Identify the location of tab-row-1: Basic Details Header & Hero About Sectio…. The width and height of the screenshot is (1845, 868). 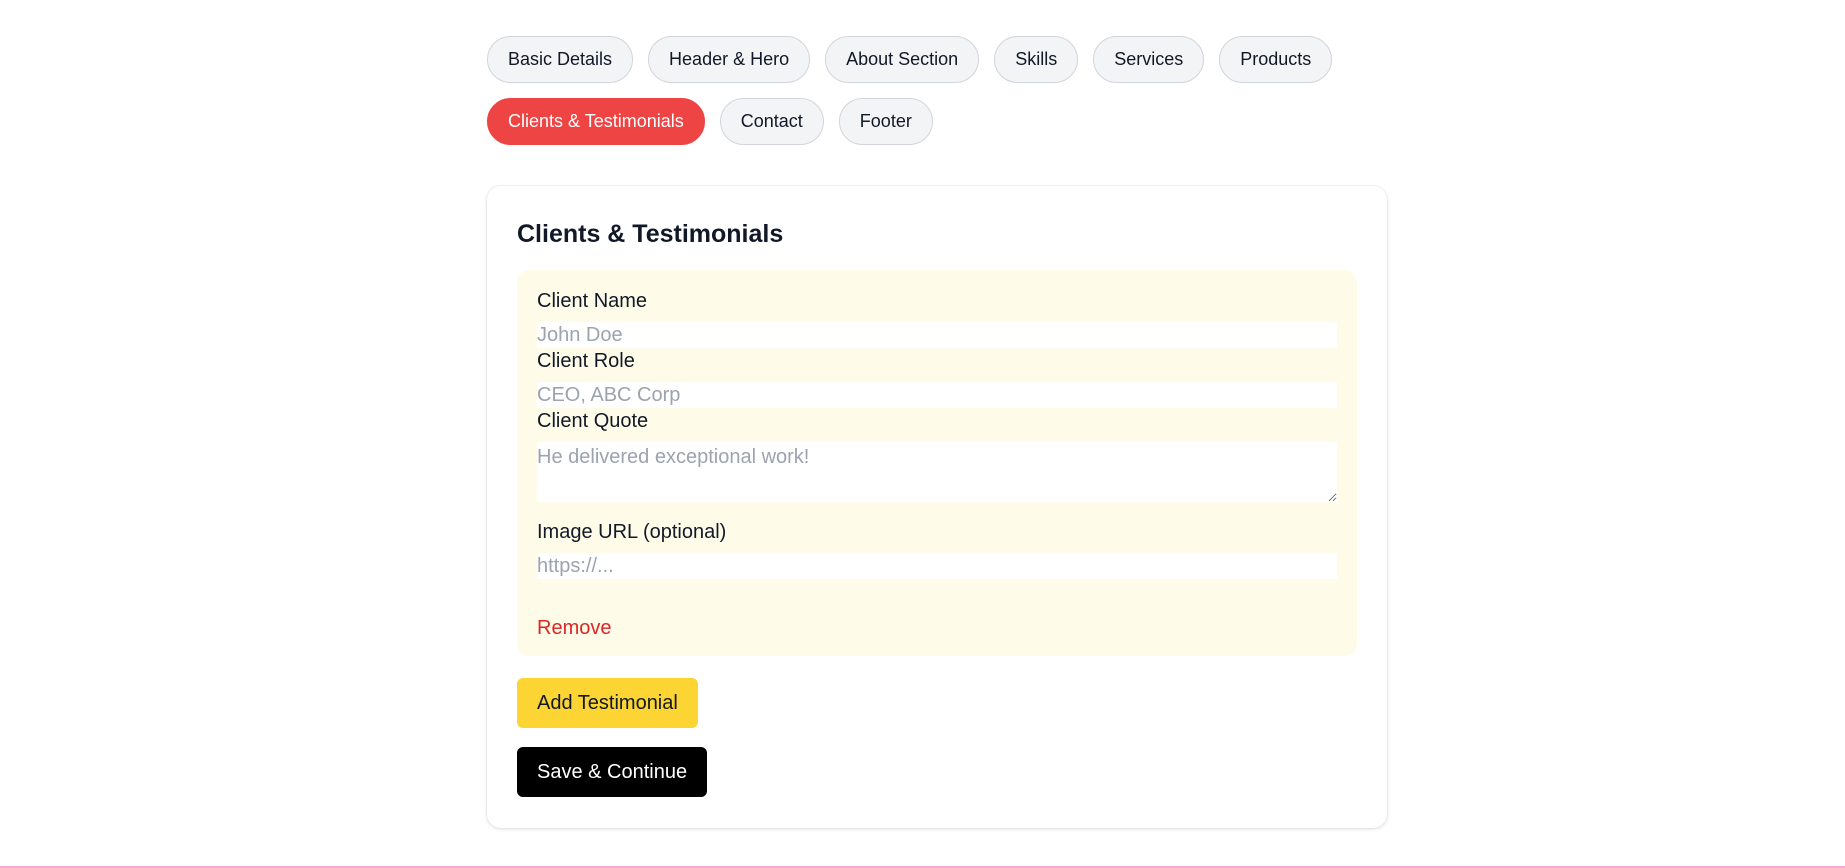
(937, 59).